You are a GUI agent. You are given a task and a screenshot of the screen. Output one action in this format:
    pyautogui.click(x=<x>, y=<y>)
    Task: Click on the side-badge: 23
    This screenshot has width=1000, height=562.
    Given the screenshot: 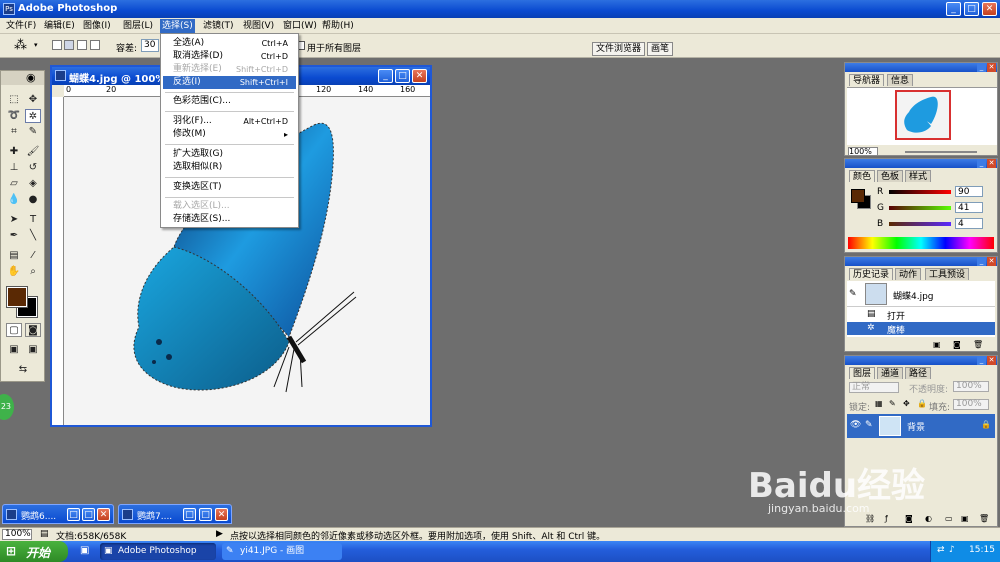 What is the action you would take?
    pyautogui.click(x=7, y=407)
    